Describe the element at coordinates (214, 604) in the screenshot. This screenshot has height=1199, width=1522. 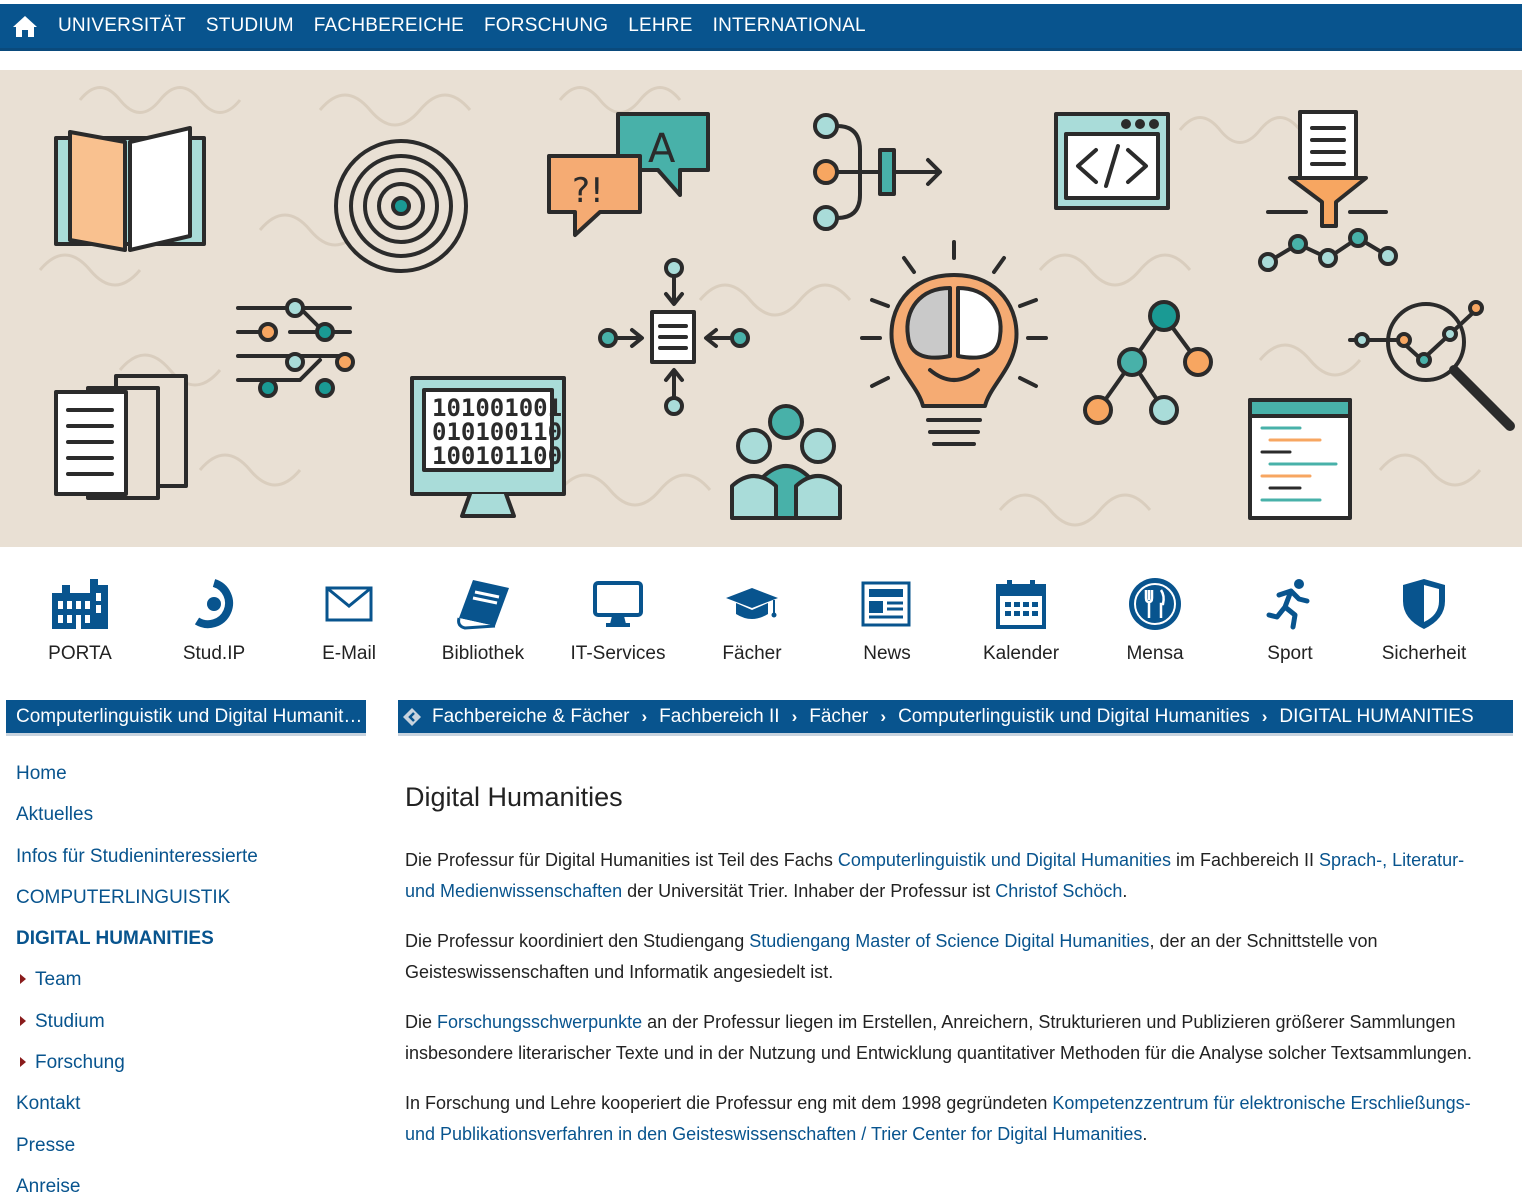
I see `studip-icon` at that location.